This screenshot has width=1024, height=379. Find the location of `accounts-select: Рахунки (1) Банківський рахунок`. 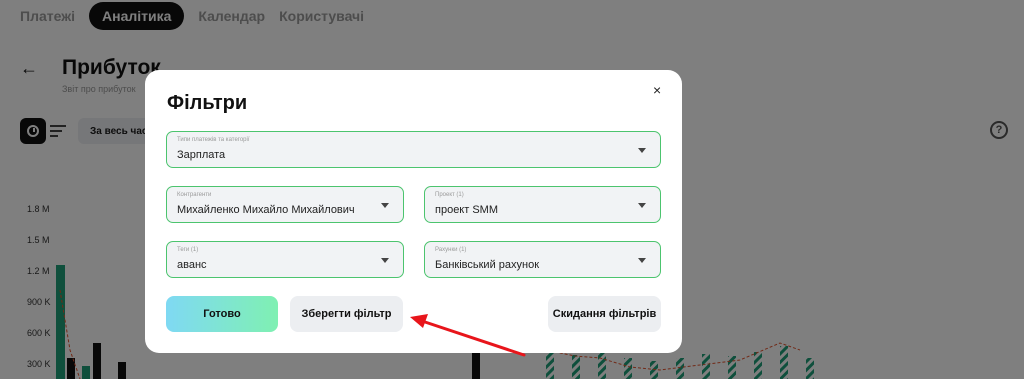

accounts-select: Рахунки (1) Банківський рахунок is located at coordinates (542, 259).